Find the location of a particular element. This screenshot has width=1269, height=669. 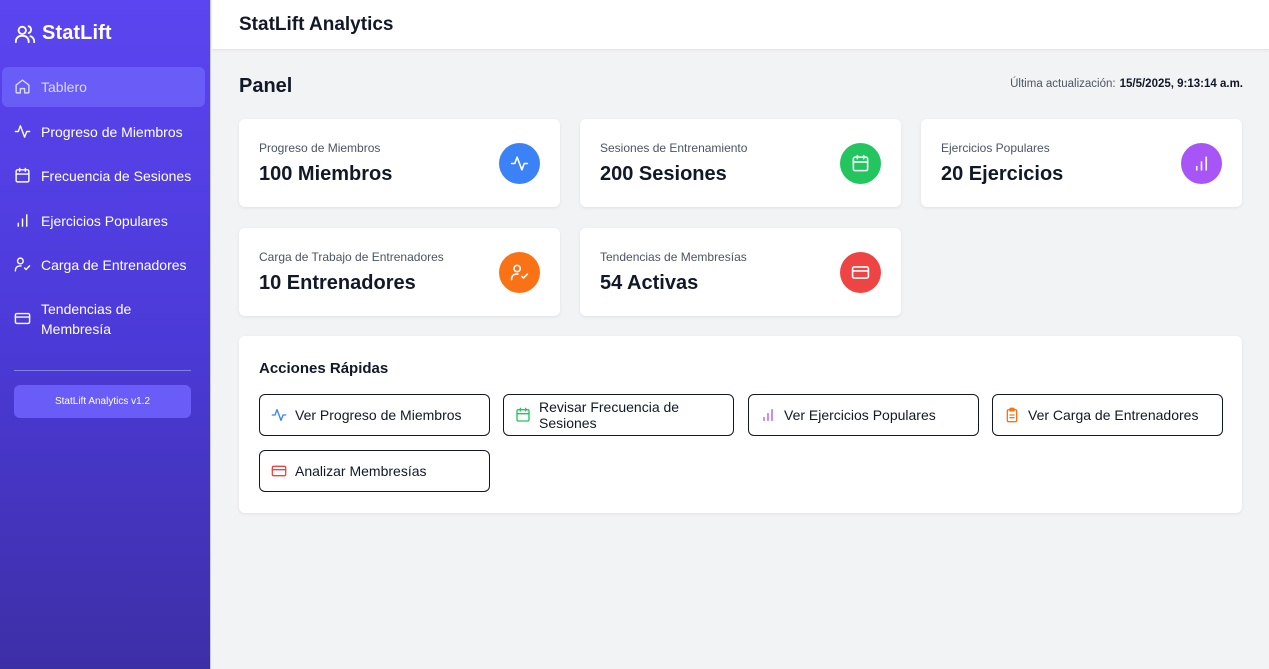

analyze-memberships-button: Analizar Membresías is located at coordinates (374, 471).